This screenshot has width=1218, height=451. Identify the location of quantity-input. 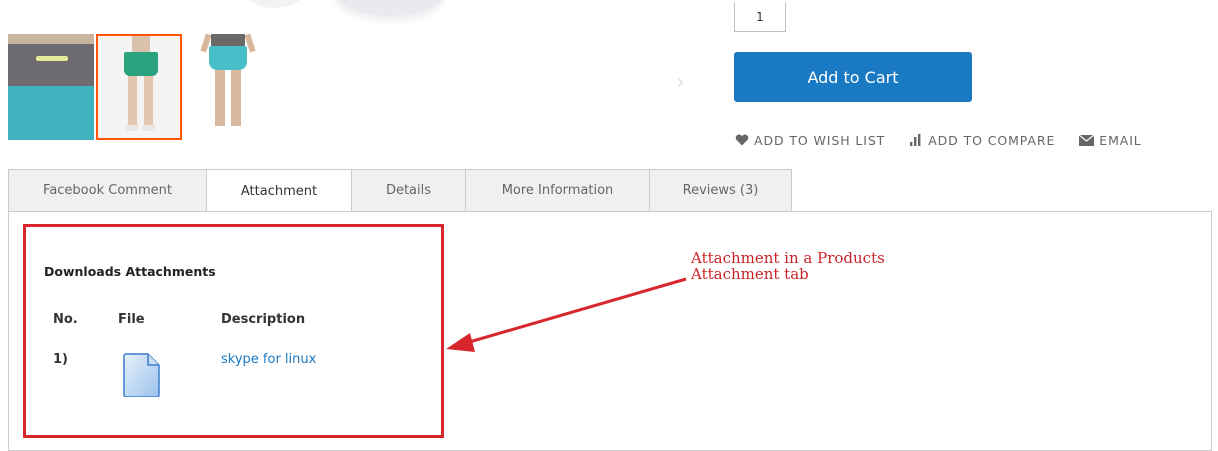
(760, 17).